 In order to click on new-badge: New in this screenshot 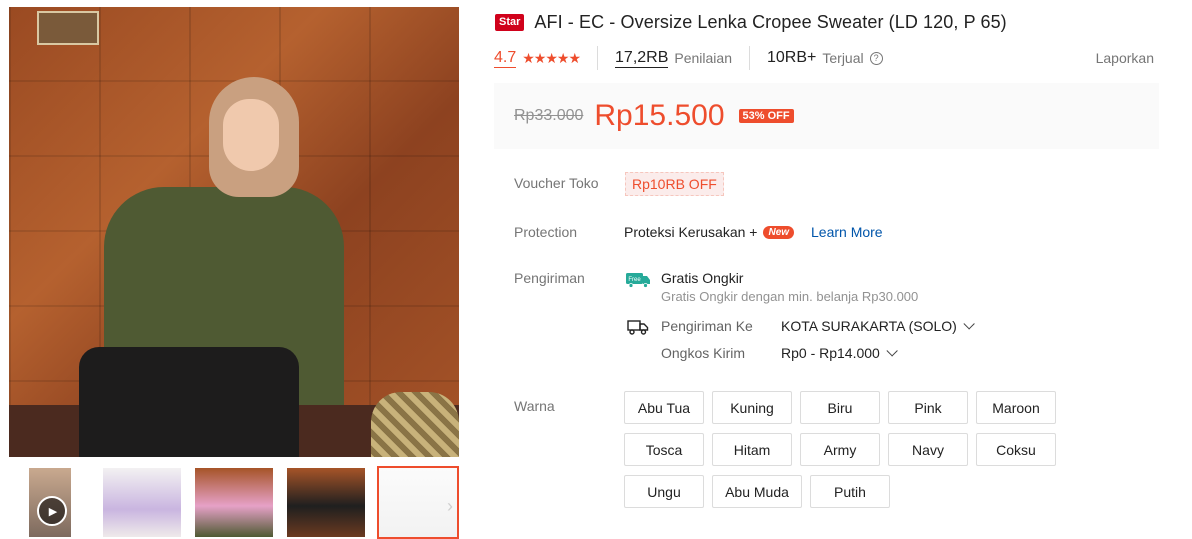, I will do `click(779, 232)`.